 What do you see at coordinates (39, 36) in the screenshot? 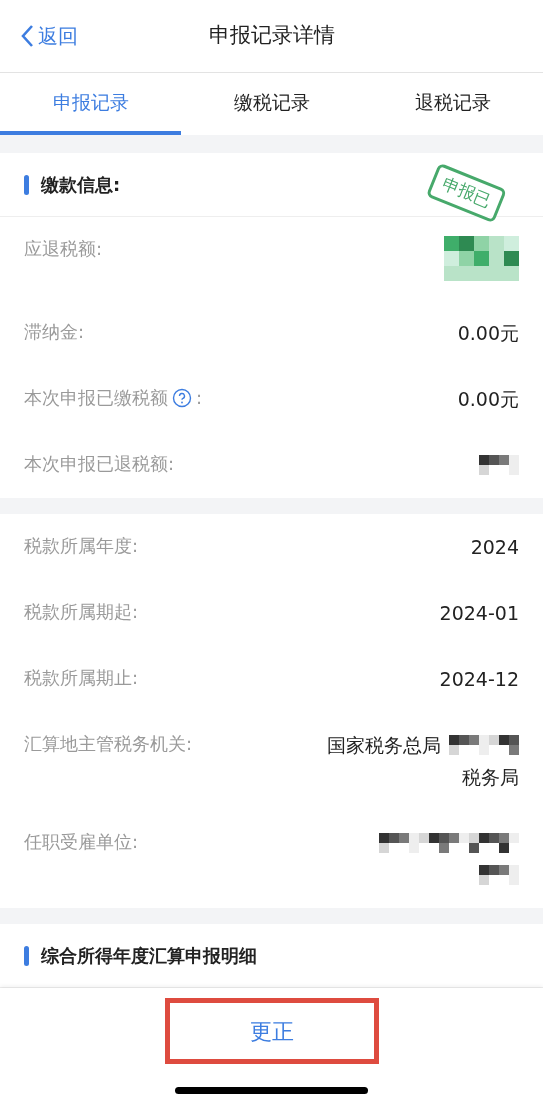
I see `back-button: 返回` at bounding box center [39, 36].